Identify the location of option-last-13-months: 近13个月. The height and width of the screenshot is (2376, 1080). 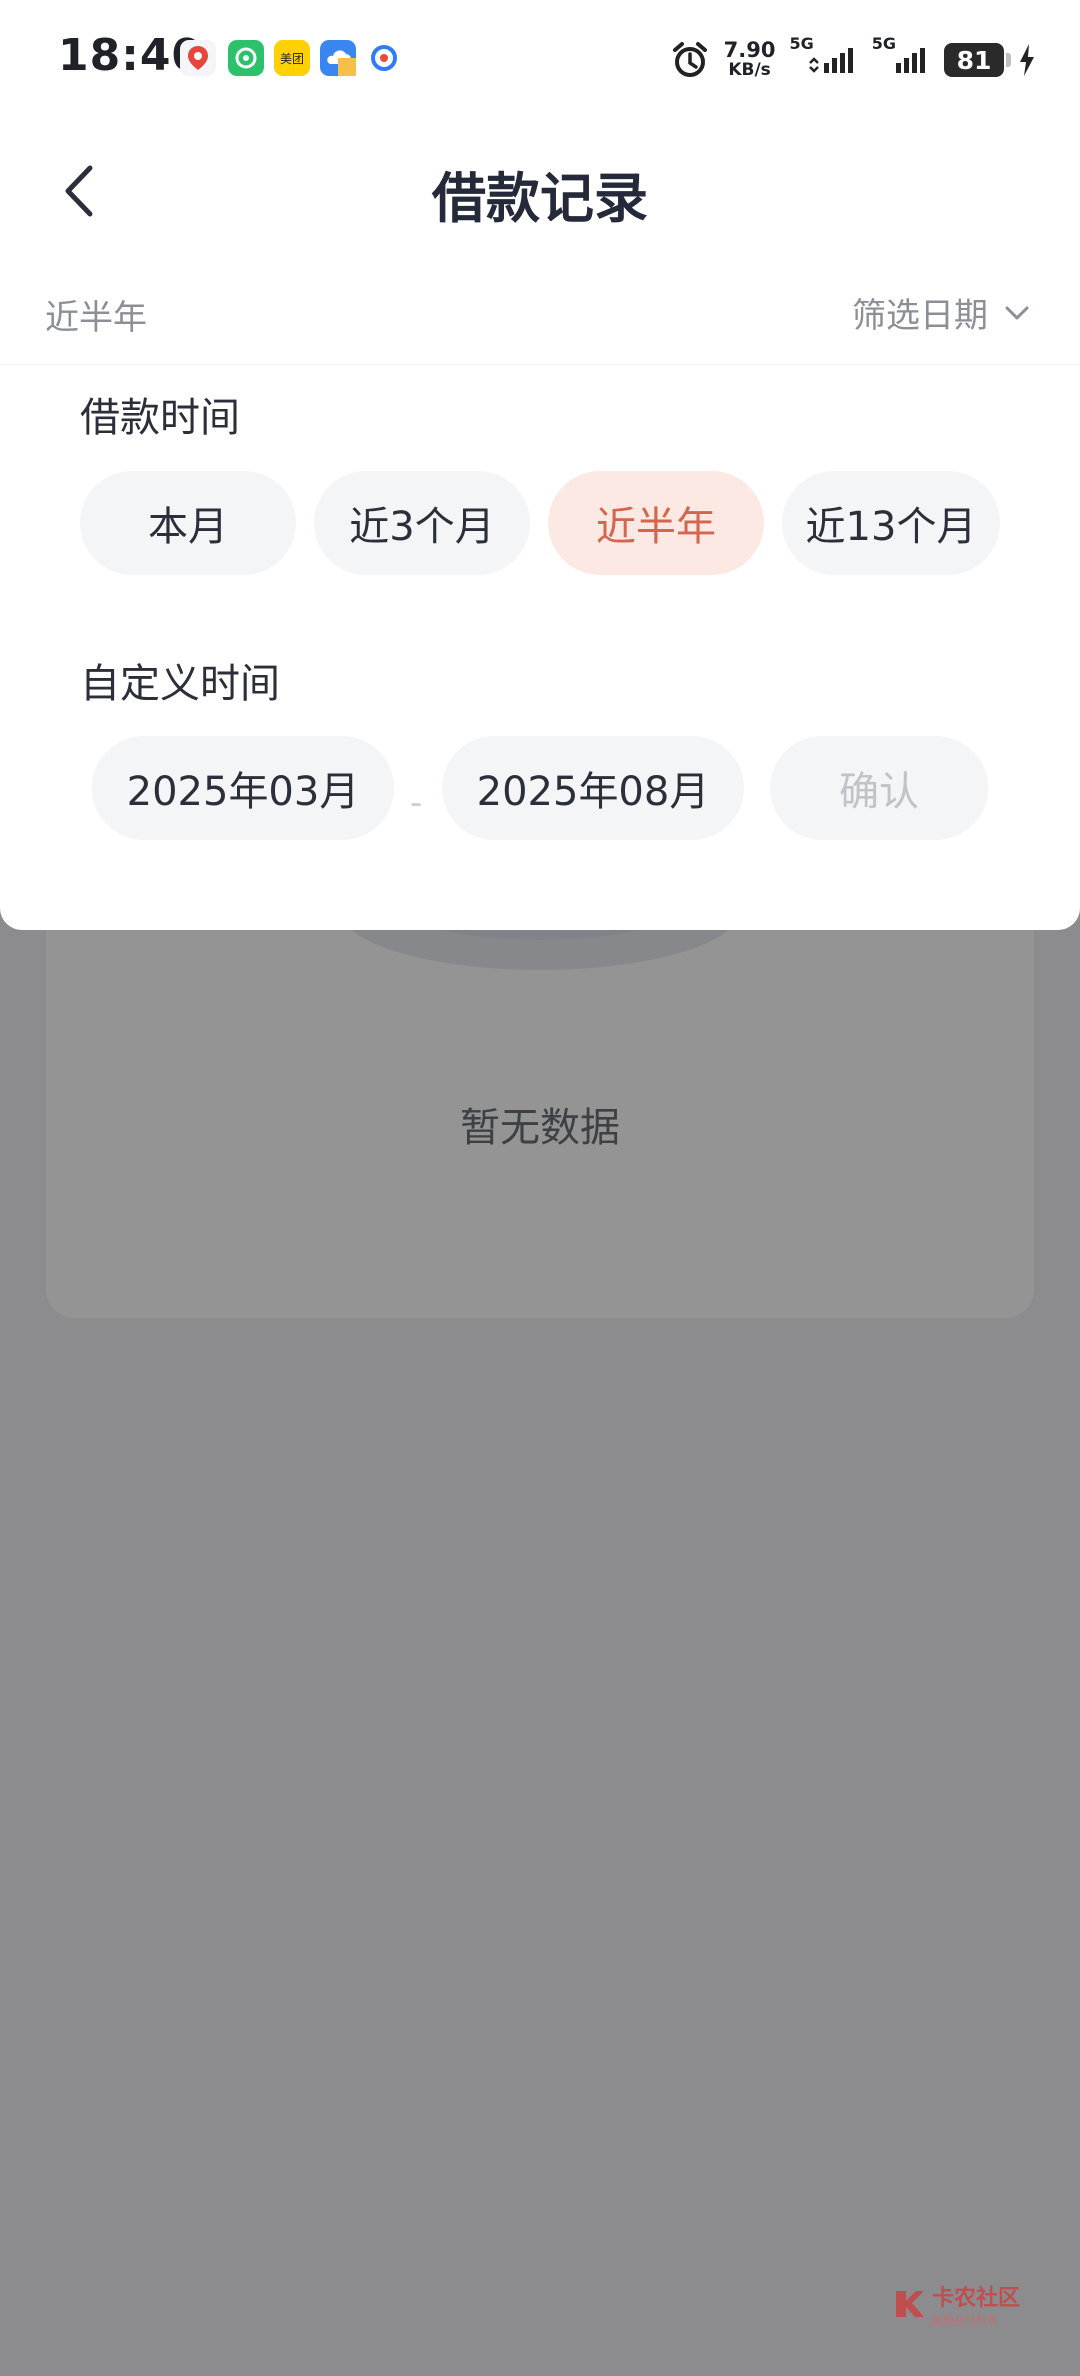
(891, 523).